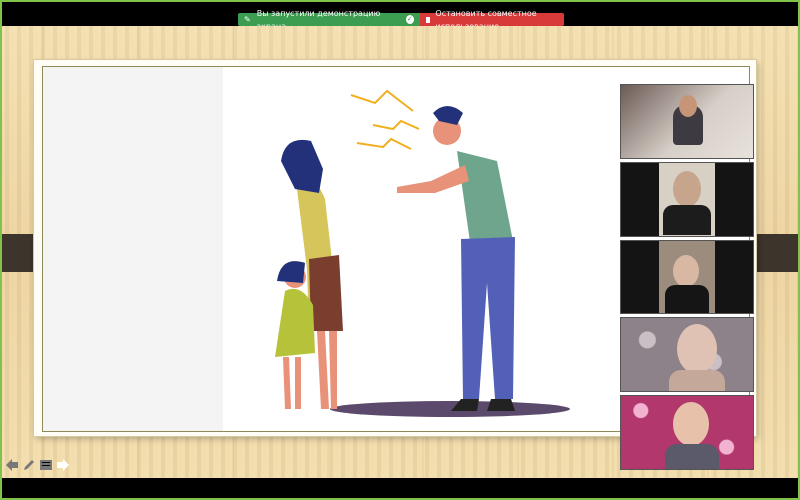 Image resolution: width=800 pixels, height=500 pixels. What do you see at coordinates (492, 20) in the screenshot?
I see `stop-share-button: Остановить совместное использование` at bounding box center [492, 20].